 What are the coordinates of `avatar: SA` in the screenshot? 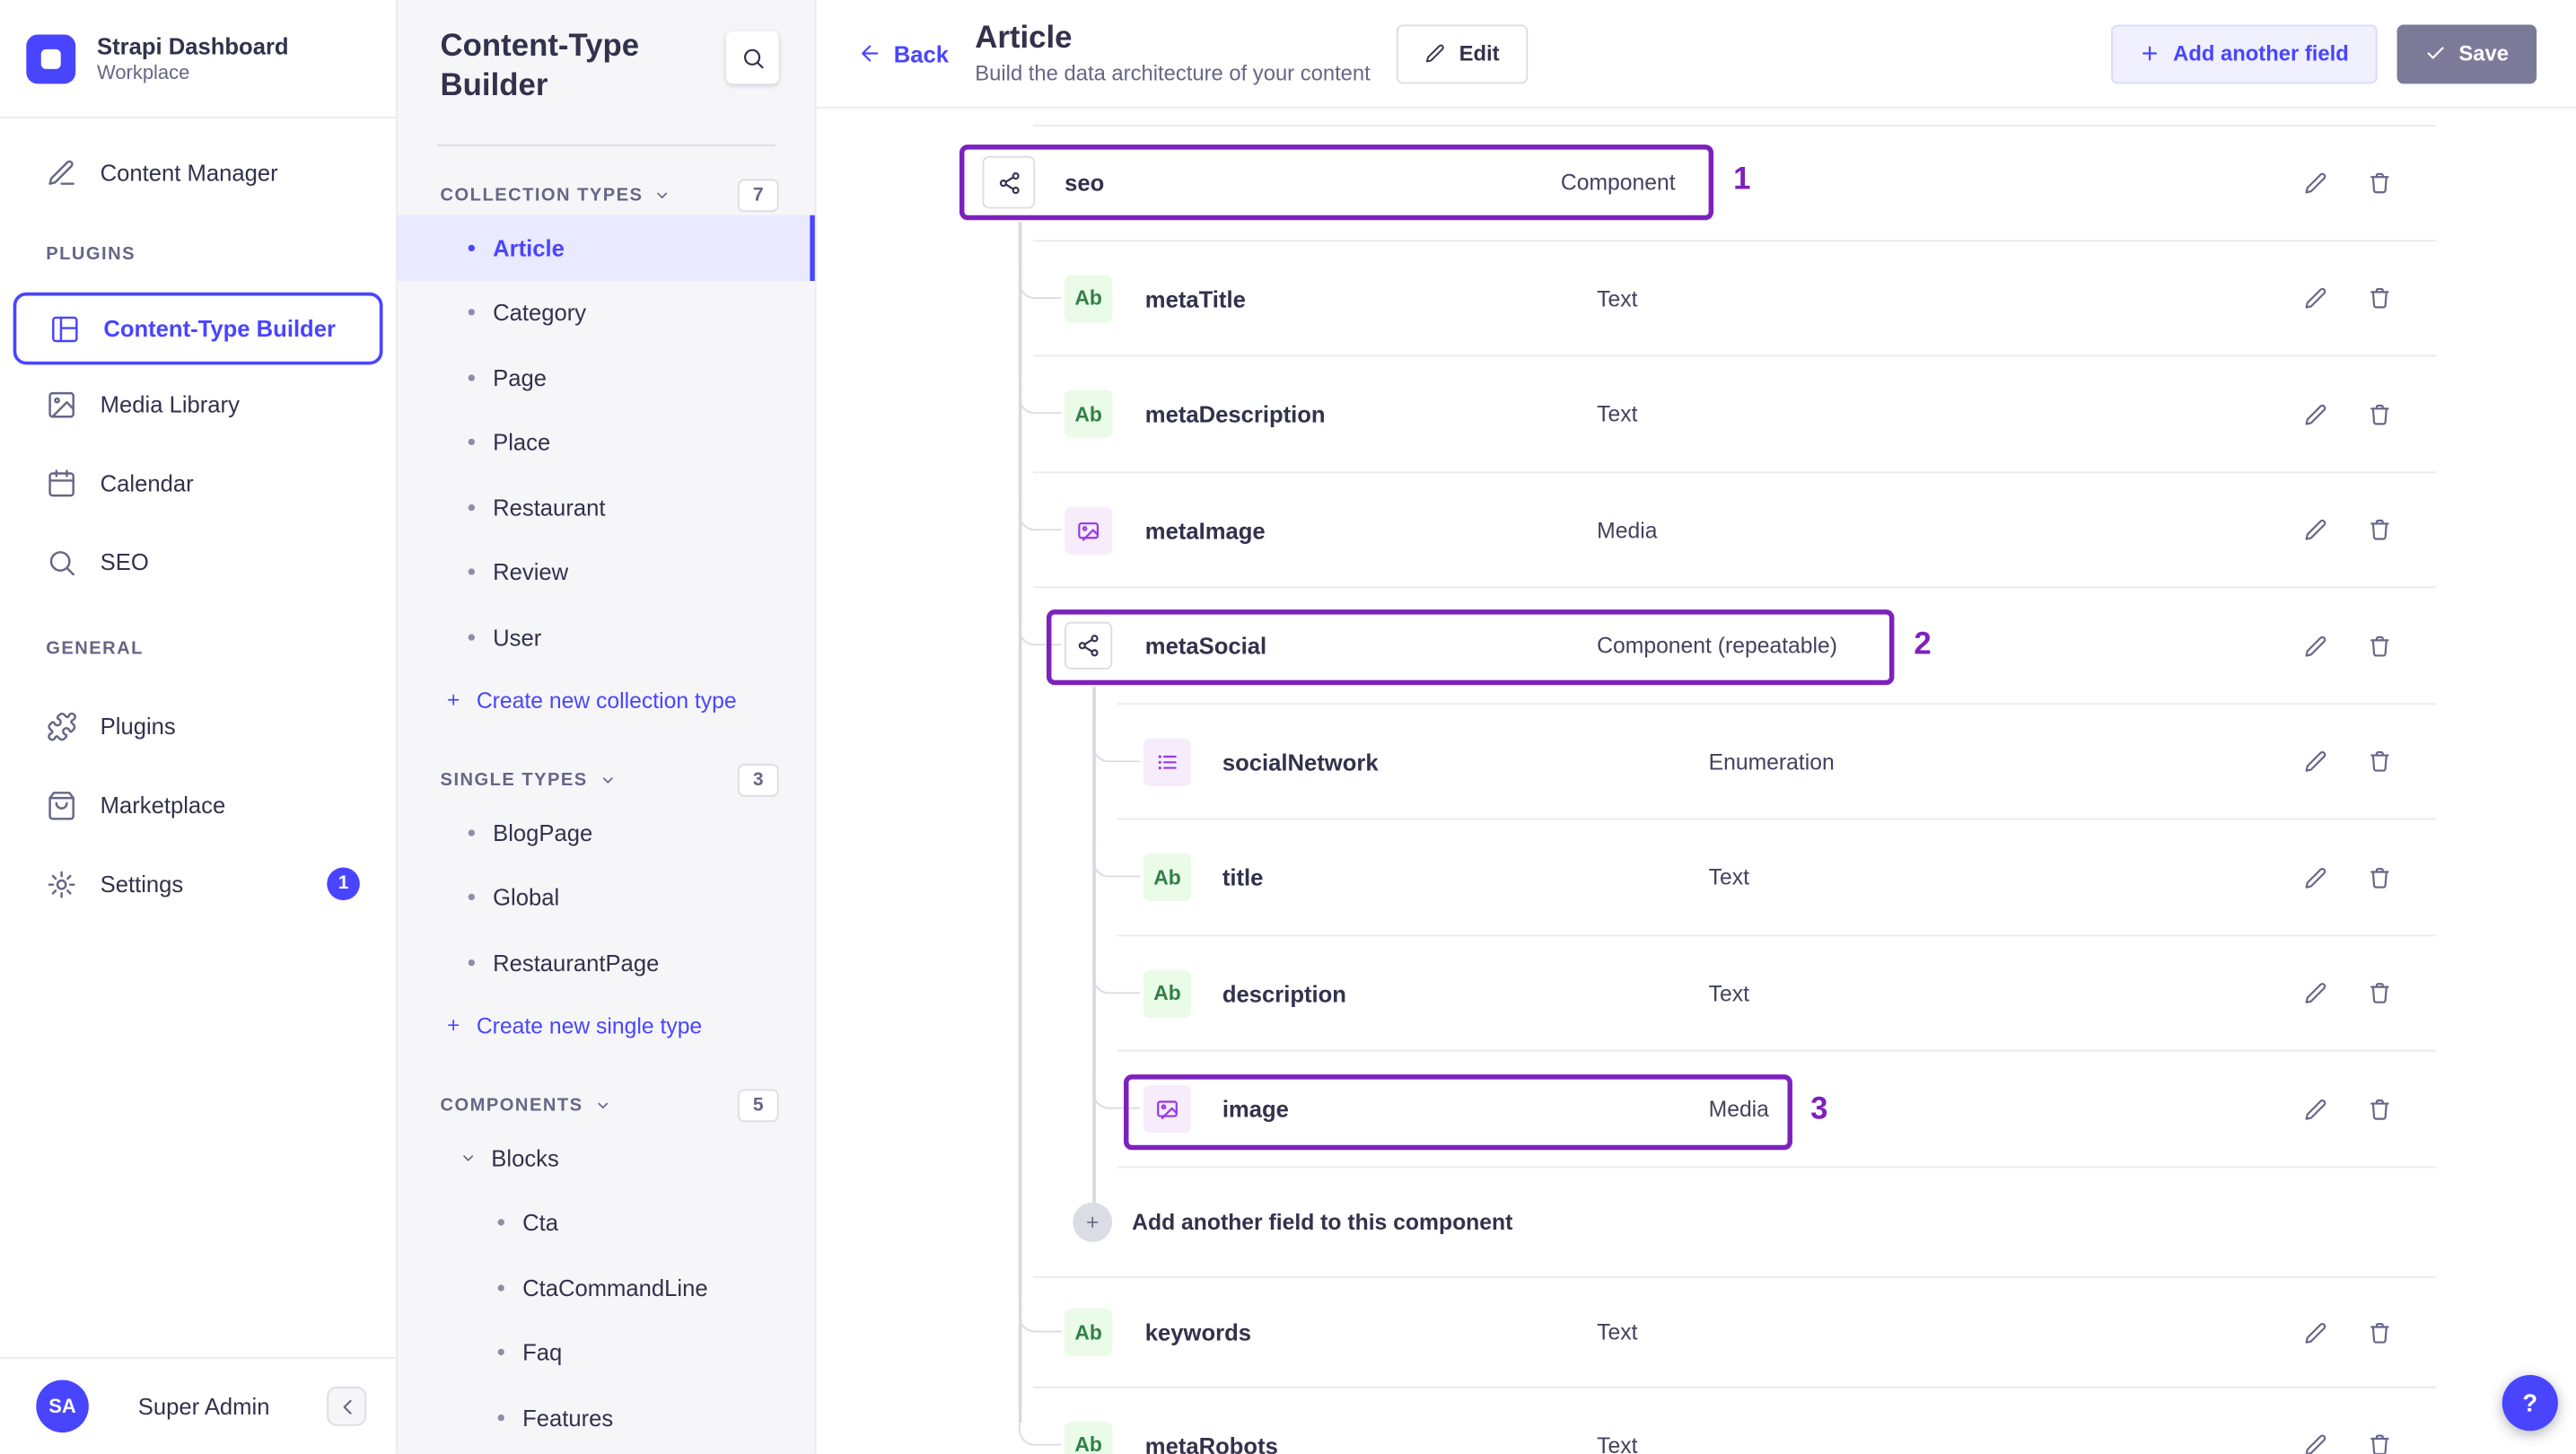 It's located at (63, 1406).